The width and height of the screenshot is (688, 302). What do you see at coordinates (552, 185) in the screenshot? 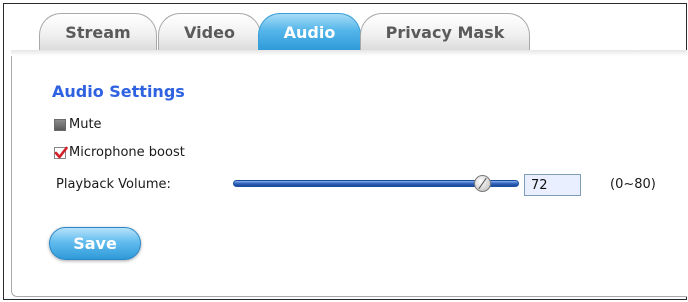
I see `volume-input` at bounding box center [552, 185].